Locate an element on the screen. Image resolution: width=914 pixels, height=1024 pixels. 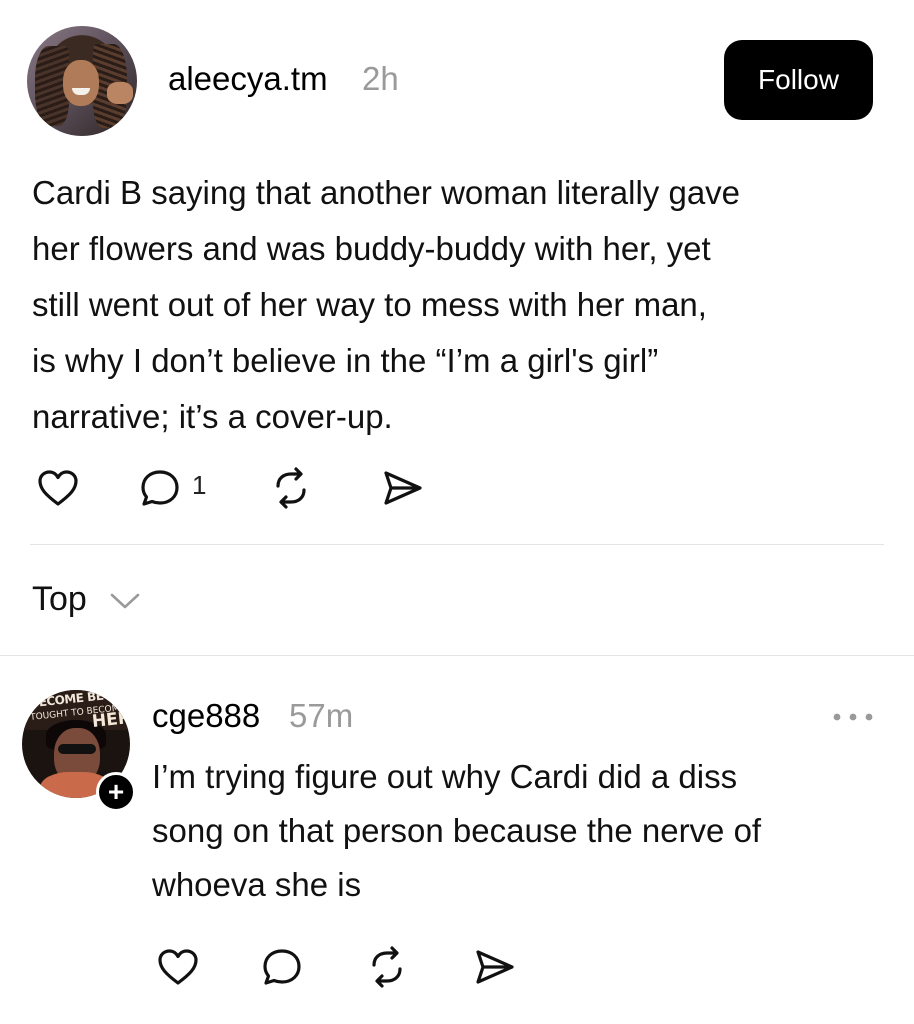
sort-dropdown-label: Top is located at coordinates (59, 599).